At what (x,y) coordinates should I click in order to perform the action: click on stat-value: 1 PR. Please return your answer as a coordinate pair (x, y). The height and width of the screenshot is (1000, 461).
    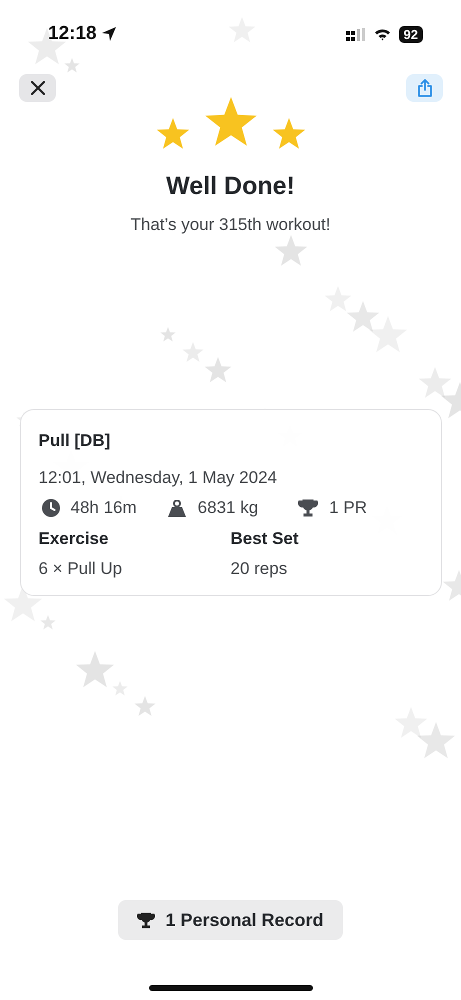
    Looking at the image, I should click on (348, 508).